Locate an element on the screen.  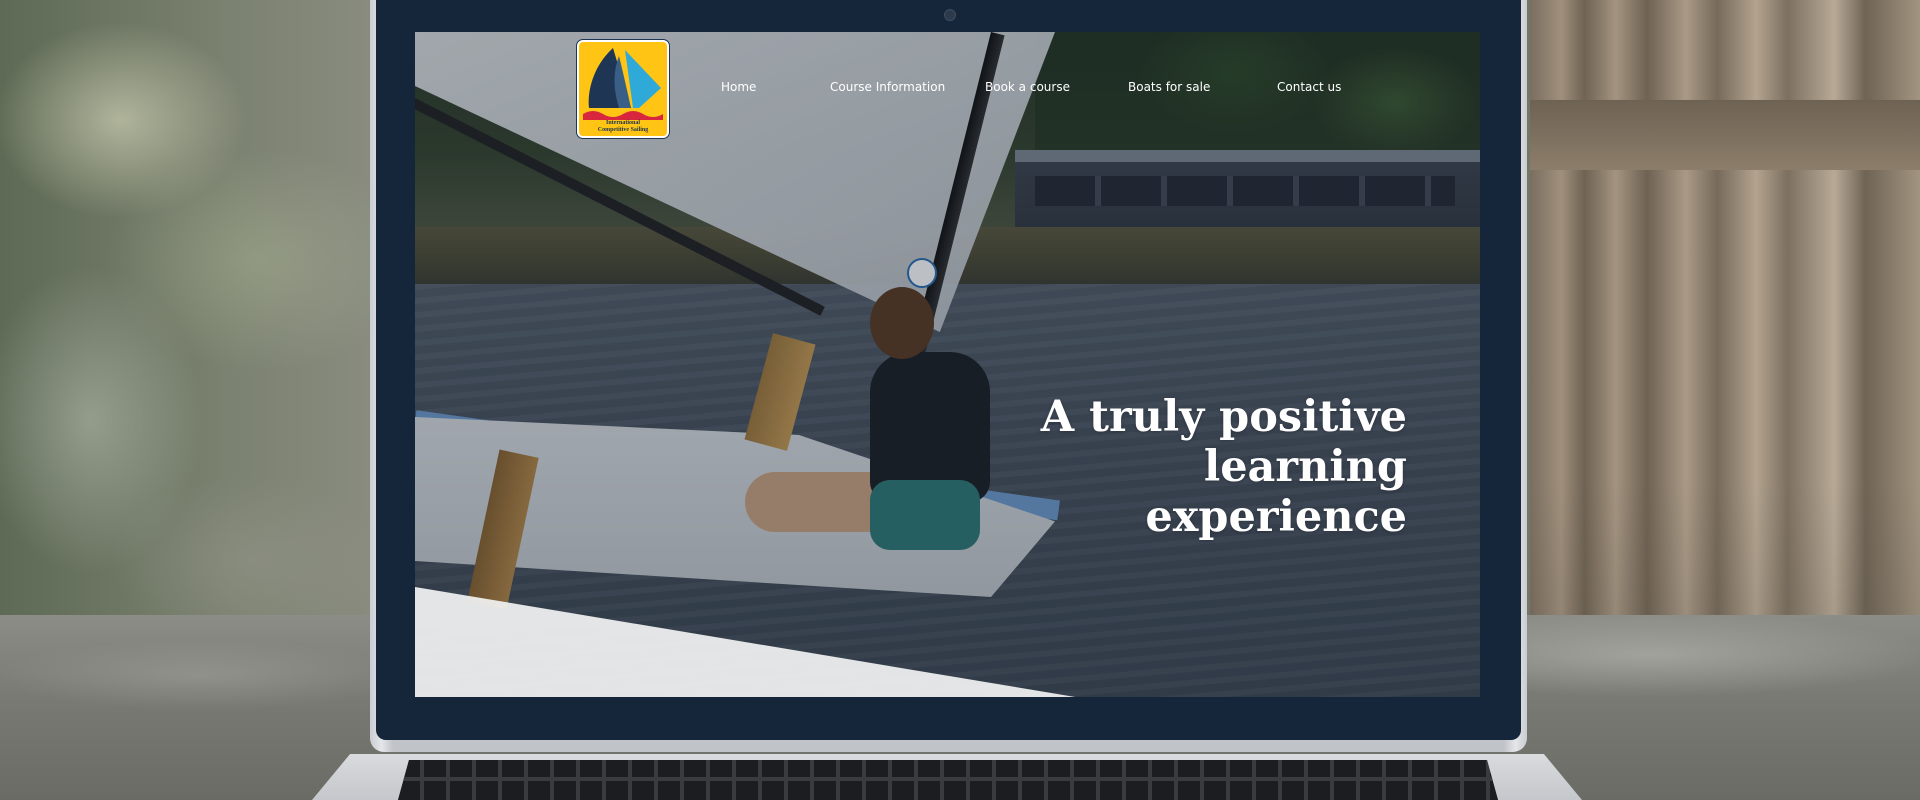
nav-home: Home is located at coordinates (738, 87).